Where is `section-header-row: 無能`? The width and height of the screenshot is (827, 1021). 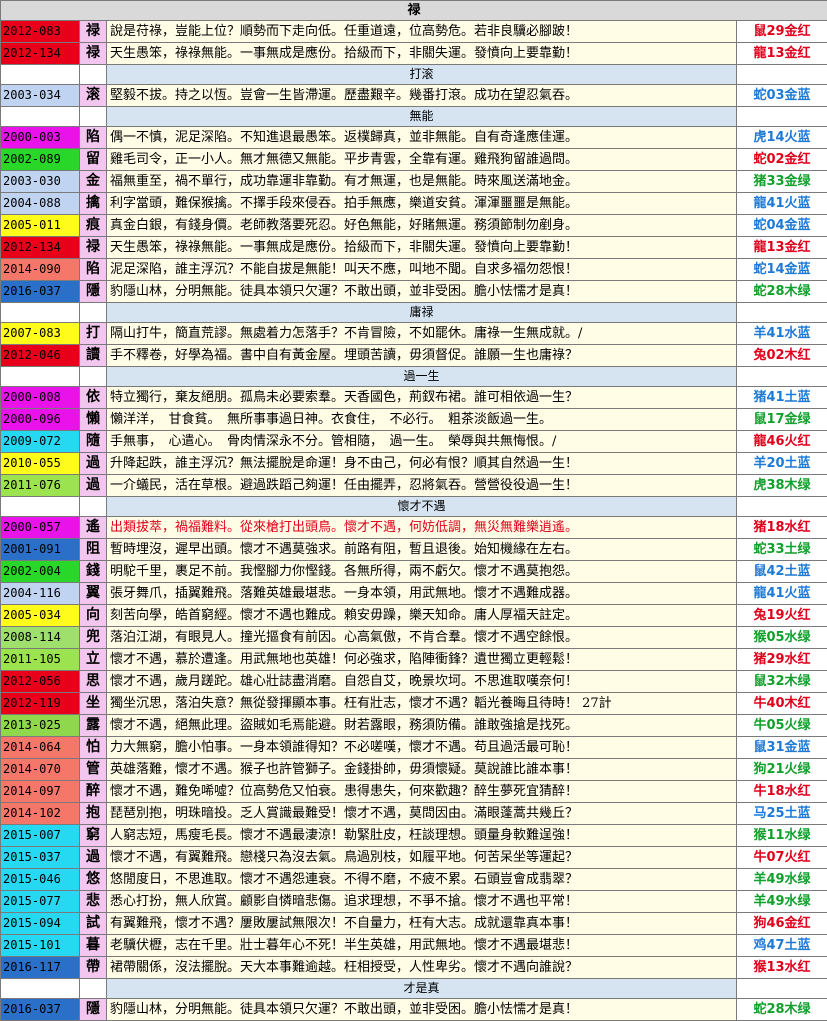
section-header-row: 無能 is located at coordinates (414, 117).